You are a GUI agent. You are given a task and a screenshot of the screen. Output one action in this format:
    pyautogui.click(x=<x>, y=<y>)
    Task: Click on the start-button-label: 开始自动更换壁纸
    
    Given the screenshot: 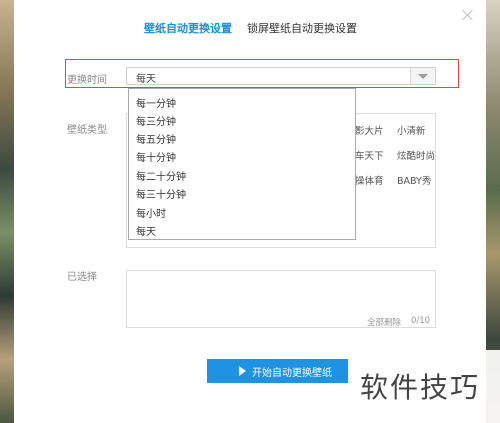 What is the action you would take?
    pyautogui.click(x=292, y=373)
    